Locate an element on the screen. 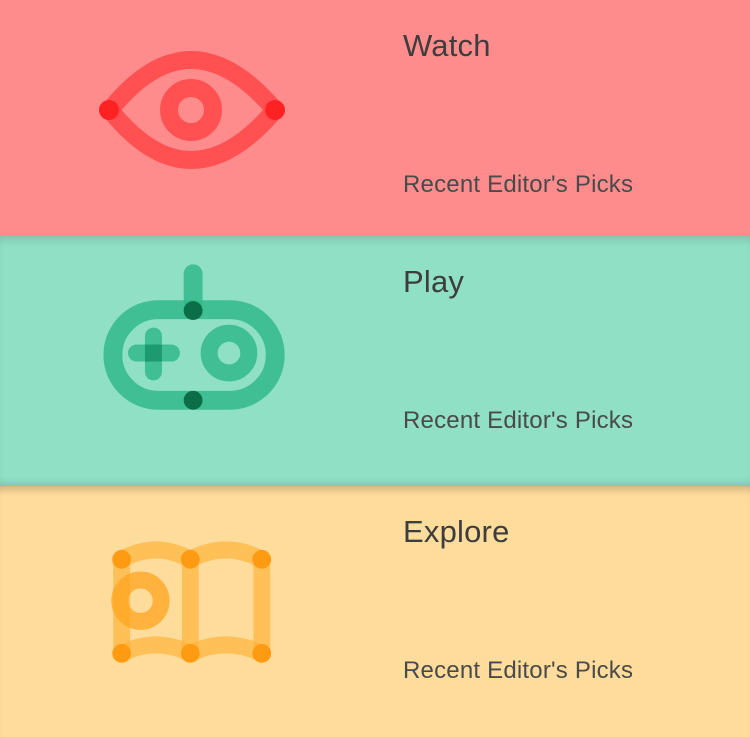 This screenshot has height=737, width=750. card-title: Explore is located at coordinates (456, 531).